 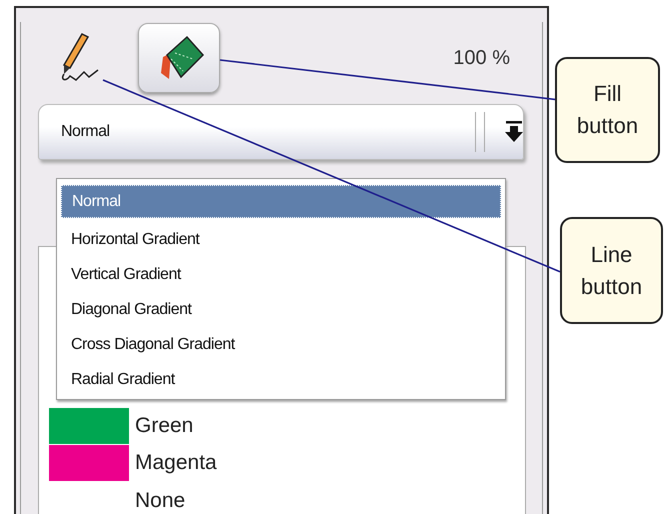 I want to click on menu-option: Normal, so click(x=281, y=201).